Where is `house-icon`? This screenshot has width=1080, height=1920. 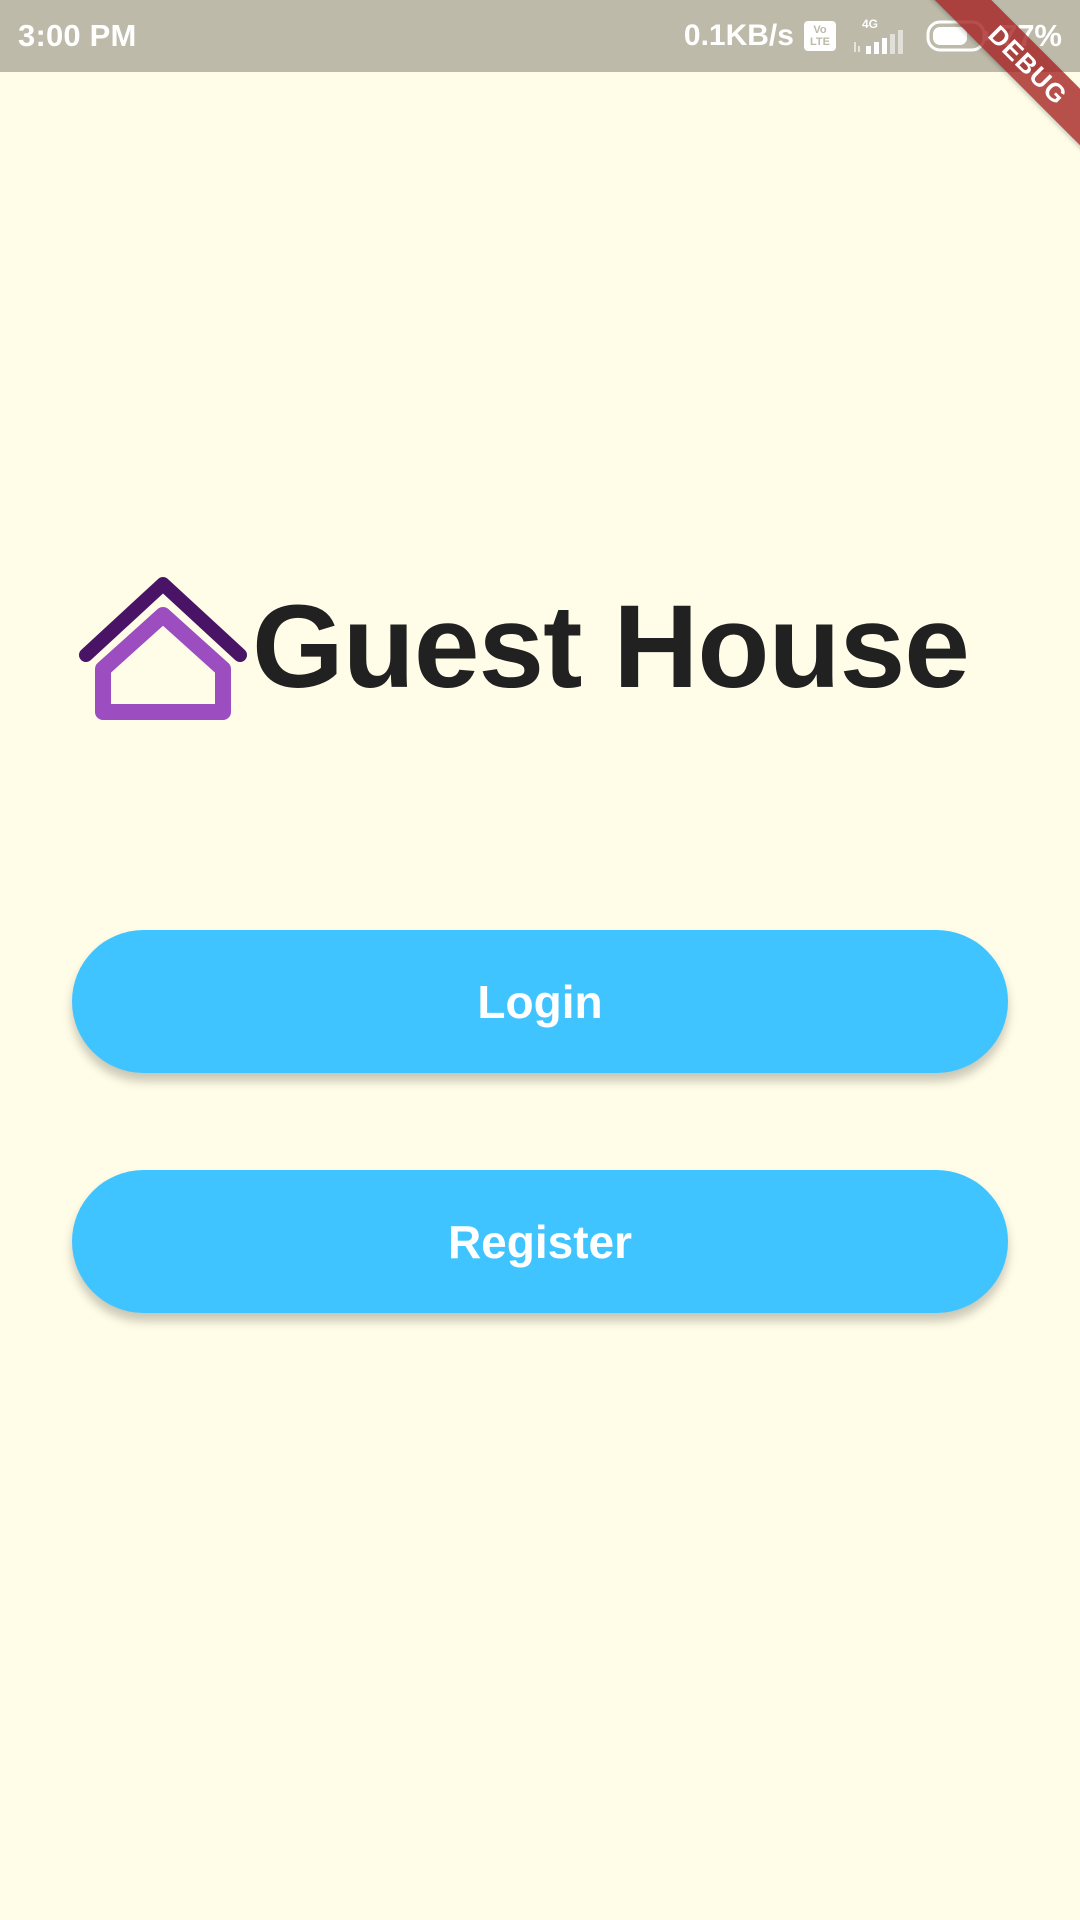 house-icon is located at coordinates (163, 648).